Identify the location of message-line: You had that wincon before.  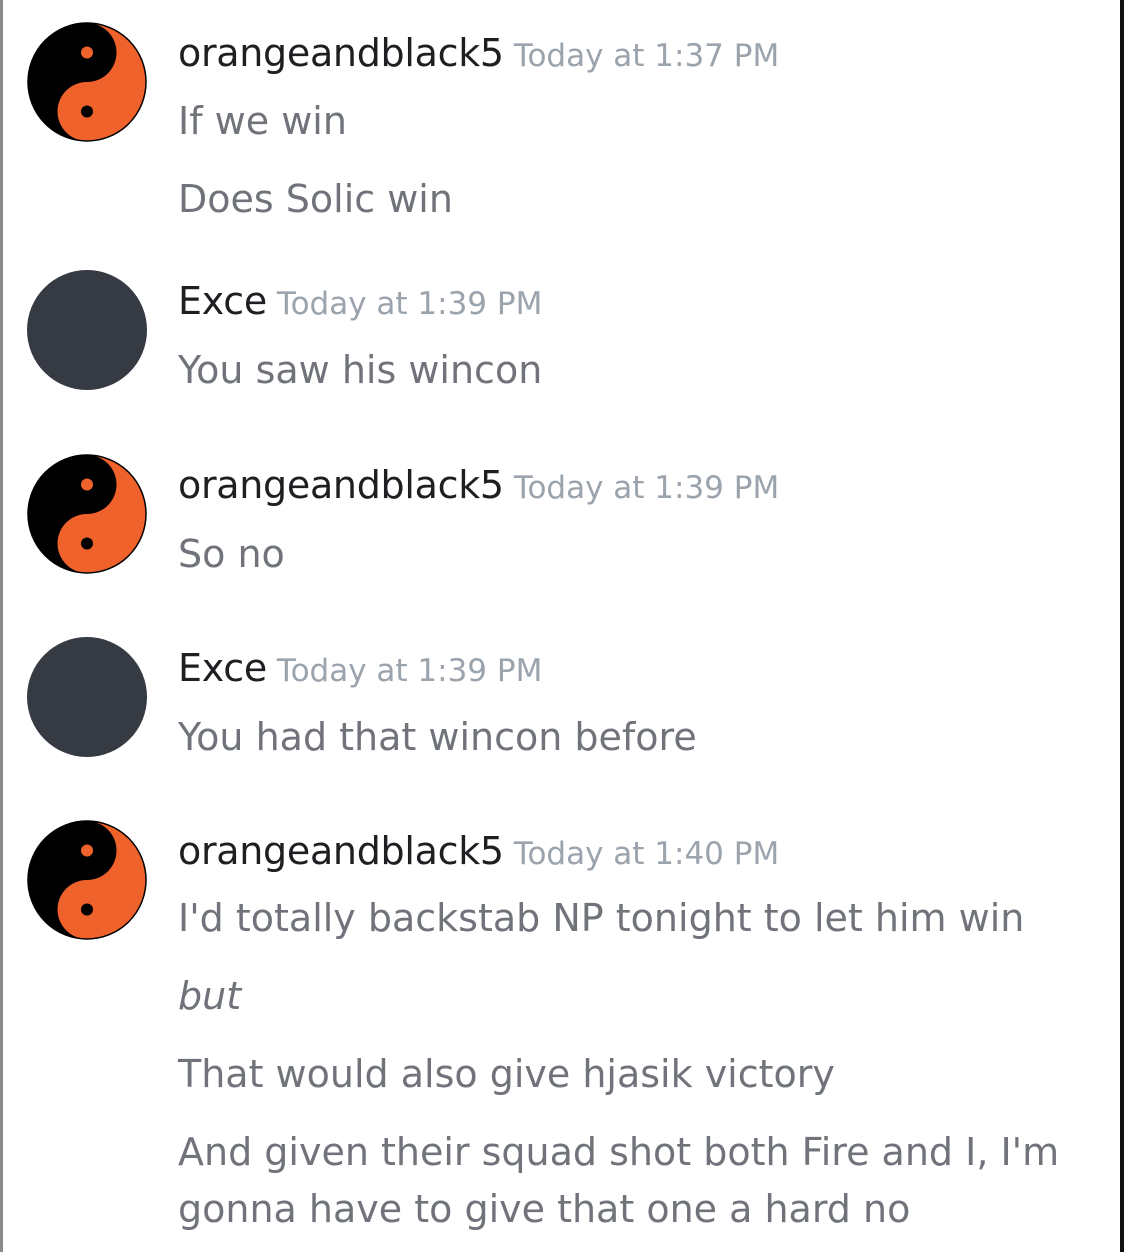
(437, 737).